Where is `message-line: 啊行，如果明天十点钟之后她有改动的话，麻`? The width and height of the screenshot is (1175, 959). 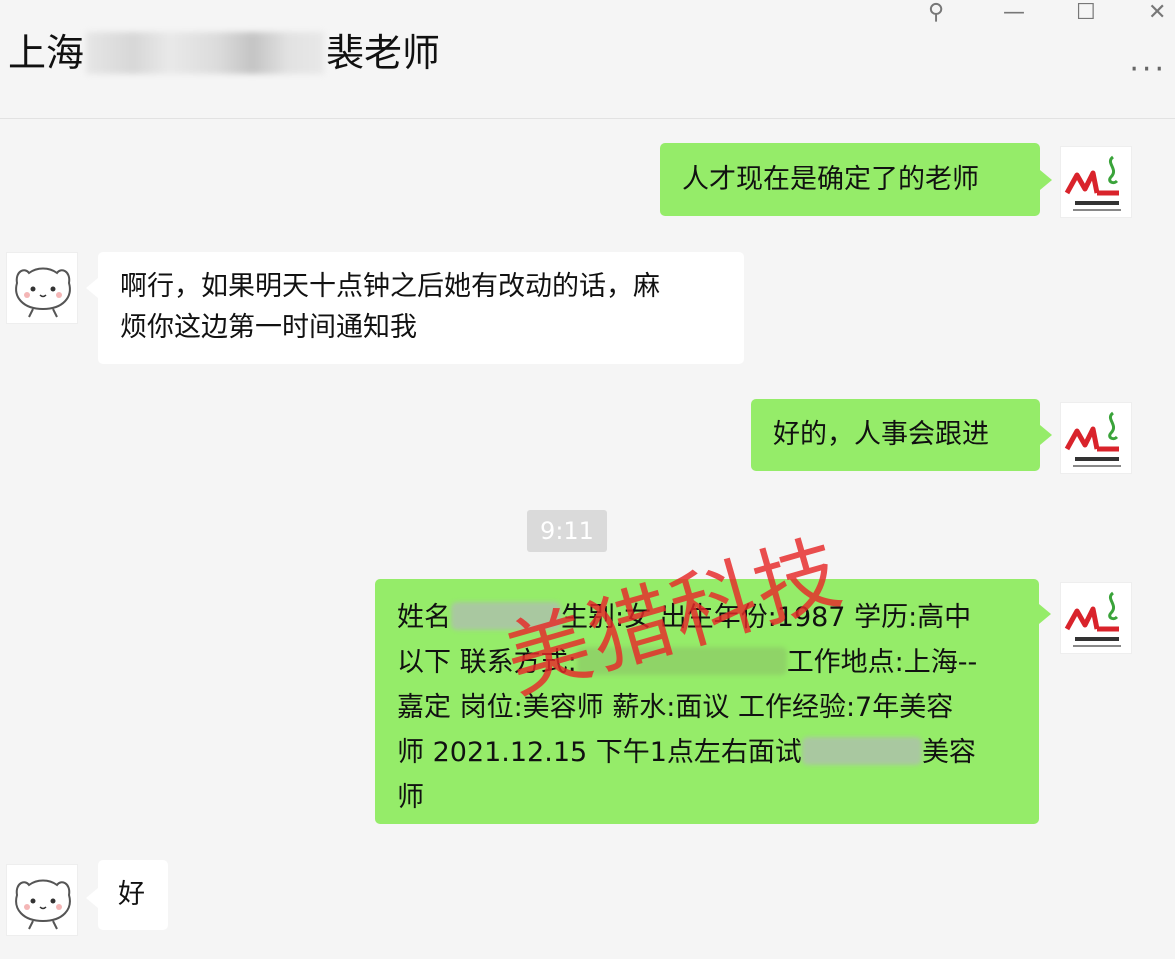
message-line: 啊行，如果明天十点钟之后她有改动的话，麻 is located at coordinates (390, 286).